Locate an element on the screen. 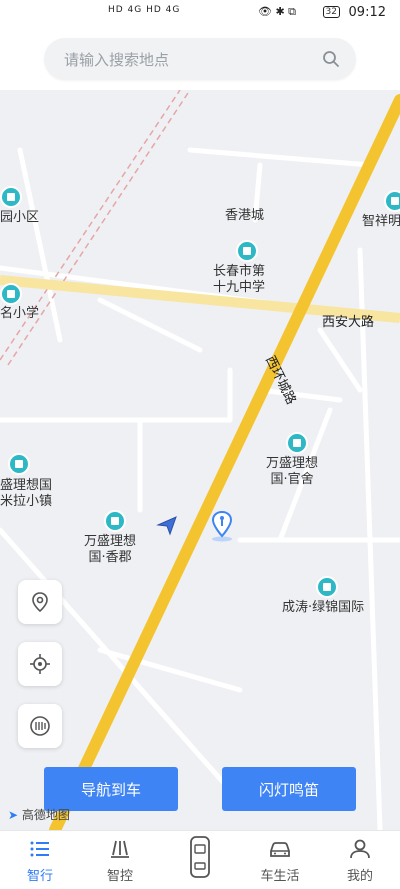 This screenshot has height=889, width=400. poi-milan-icon is located at coordinates (19, 464).